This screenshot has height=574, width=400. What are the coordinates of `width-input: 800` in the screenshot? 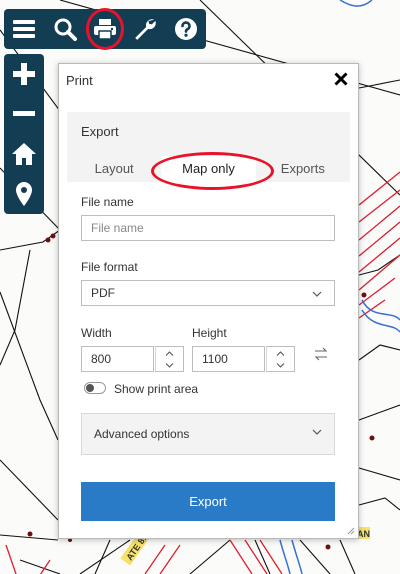 It's located at (117, 359).